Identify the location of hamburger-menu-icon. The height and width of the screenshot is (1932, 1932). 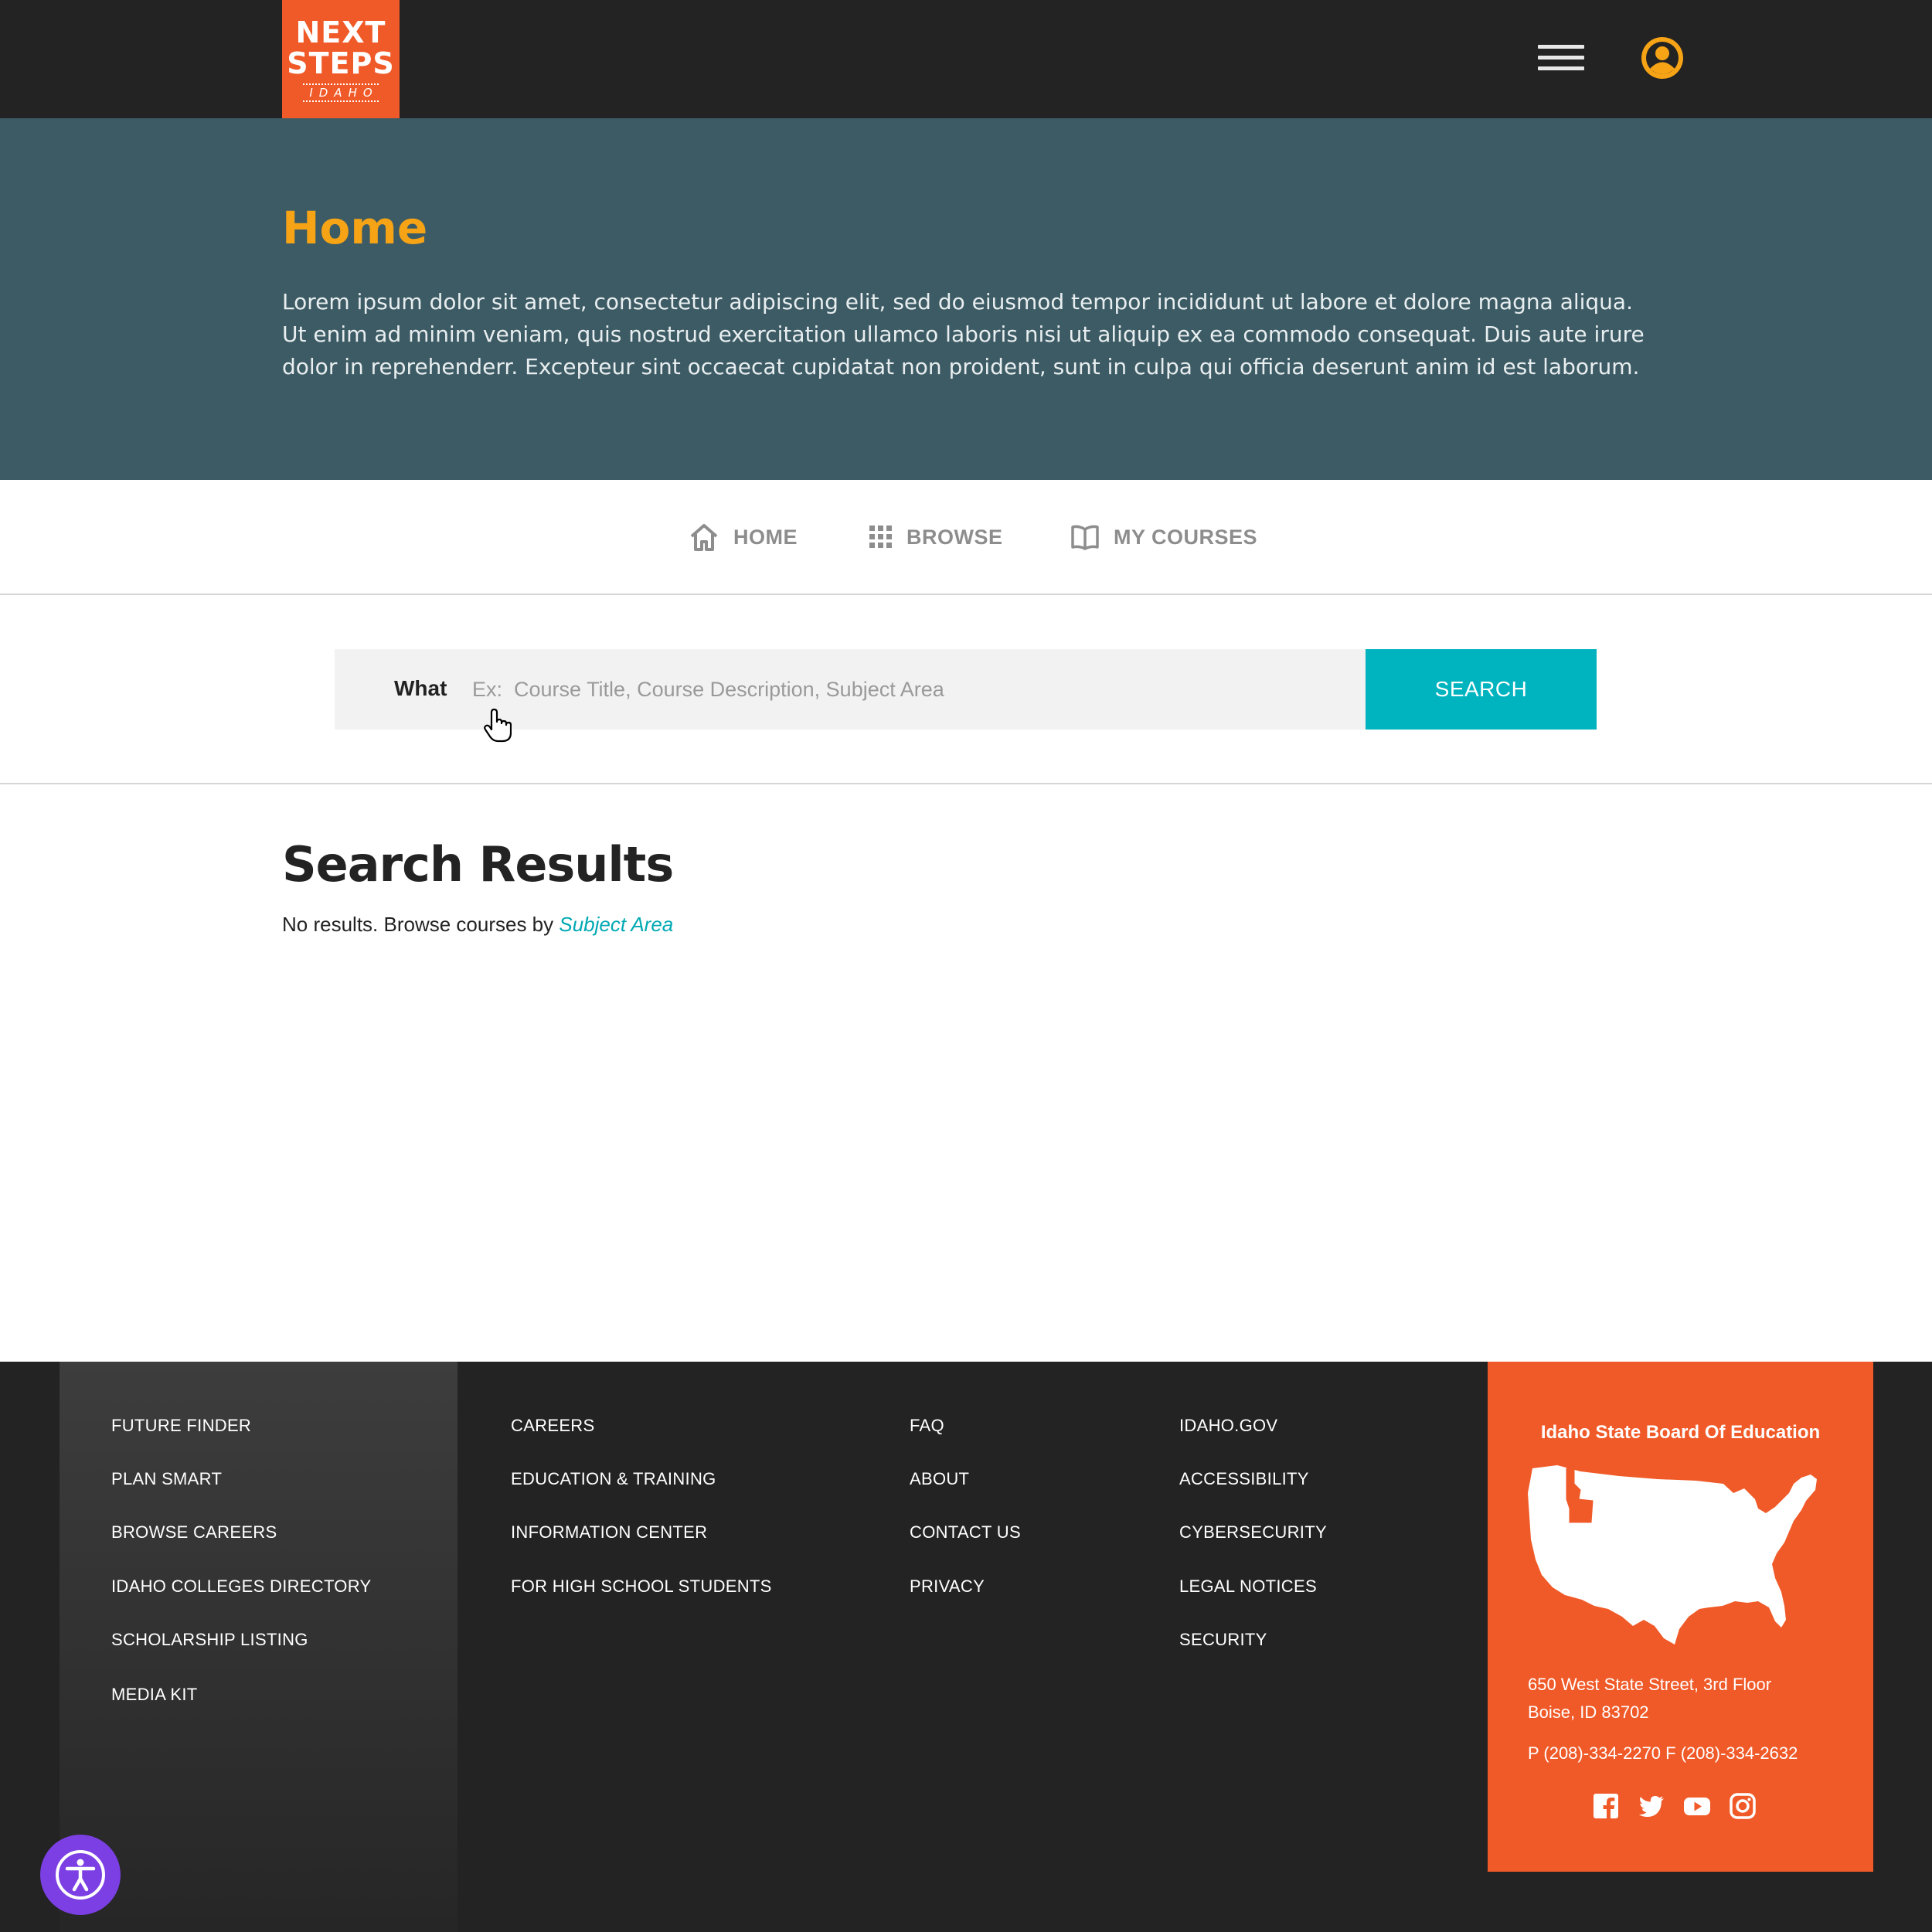
(1561, 59).